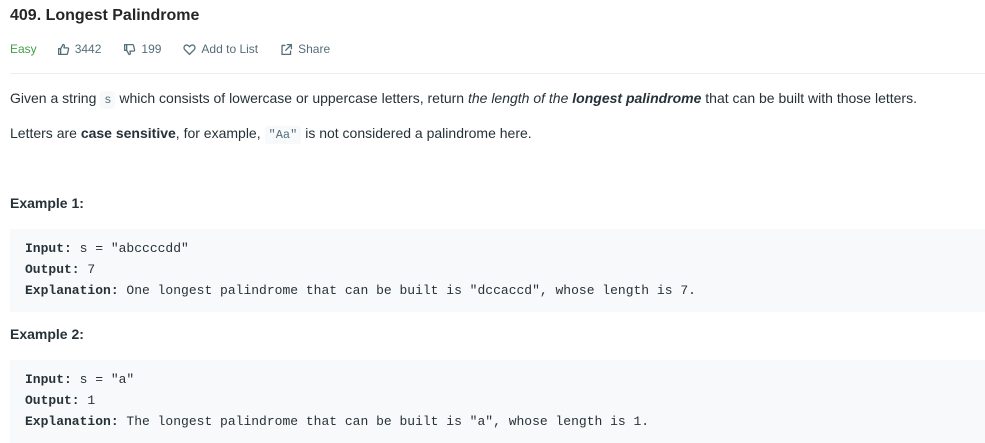  Describe the element at coordinates (809, 98) in the screenshot. I see `desc-text: that can be built with those letters.` at that location.